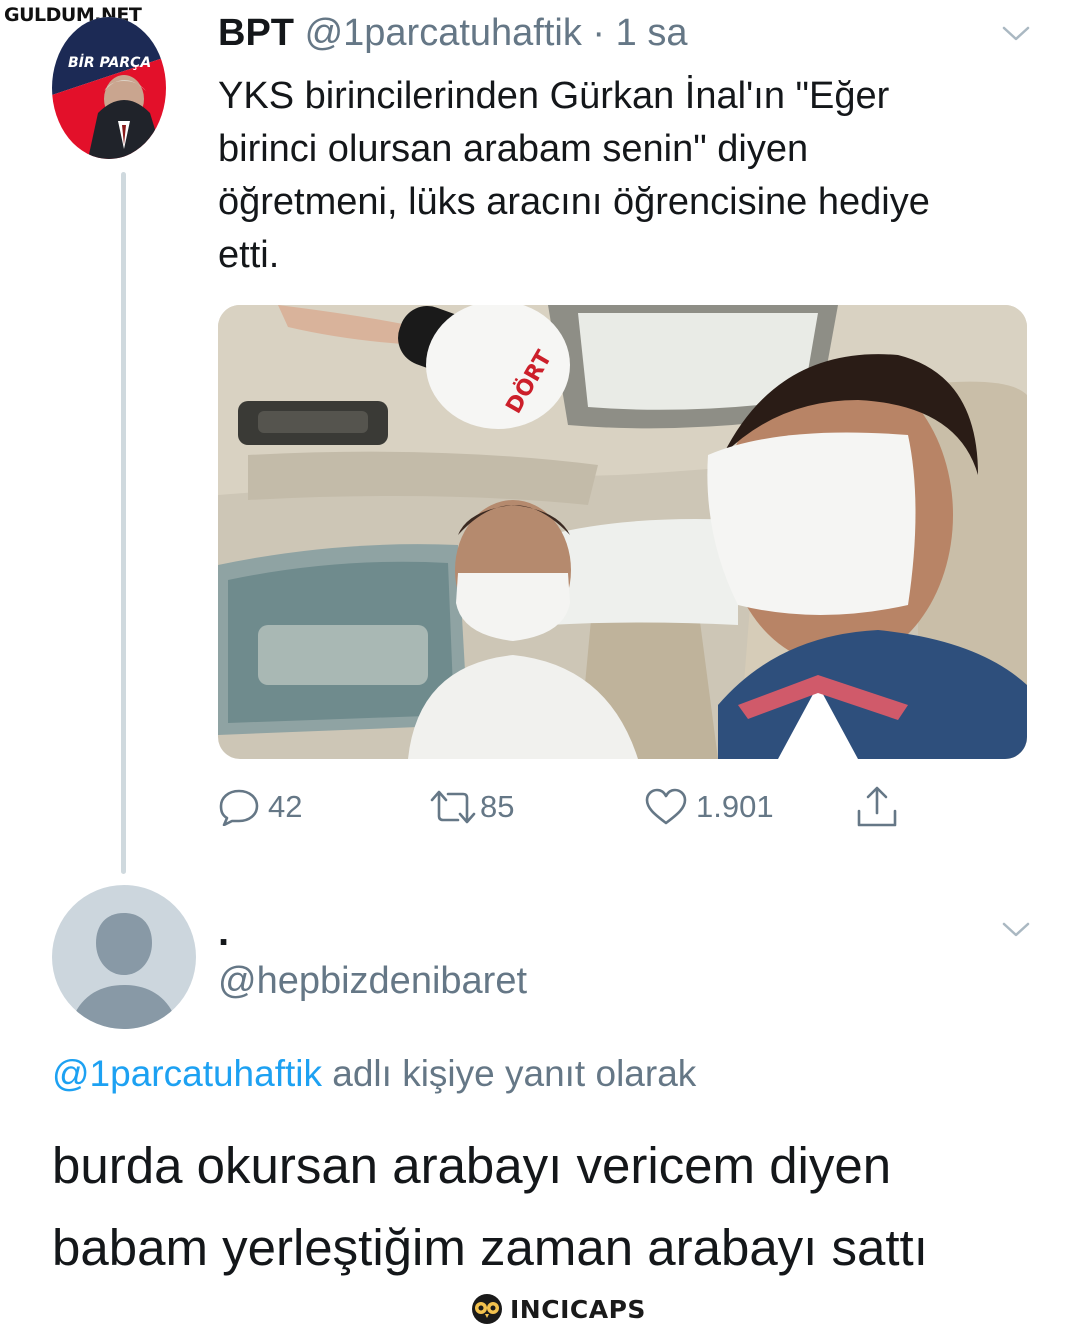 Image resolution: width=1080 pixels, height=1332 pixels. Describe the element at coordinates (735, 806) in the screenshot. I see `like-count: 1.901` at that location.